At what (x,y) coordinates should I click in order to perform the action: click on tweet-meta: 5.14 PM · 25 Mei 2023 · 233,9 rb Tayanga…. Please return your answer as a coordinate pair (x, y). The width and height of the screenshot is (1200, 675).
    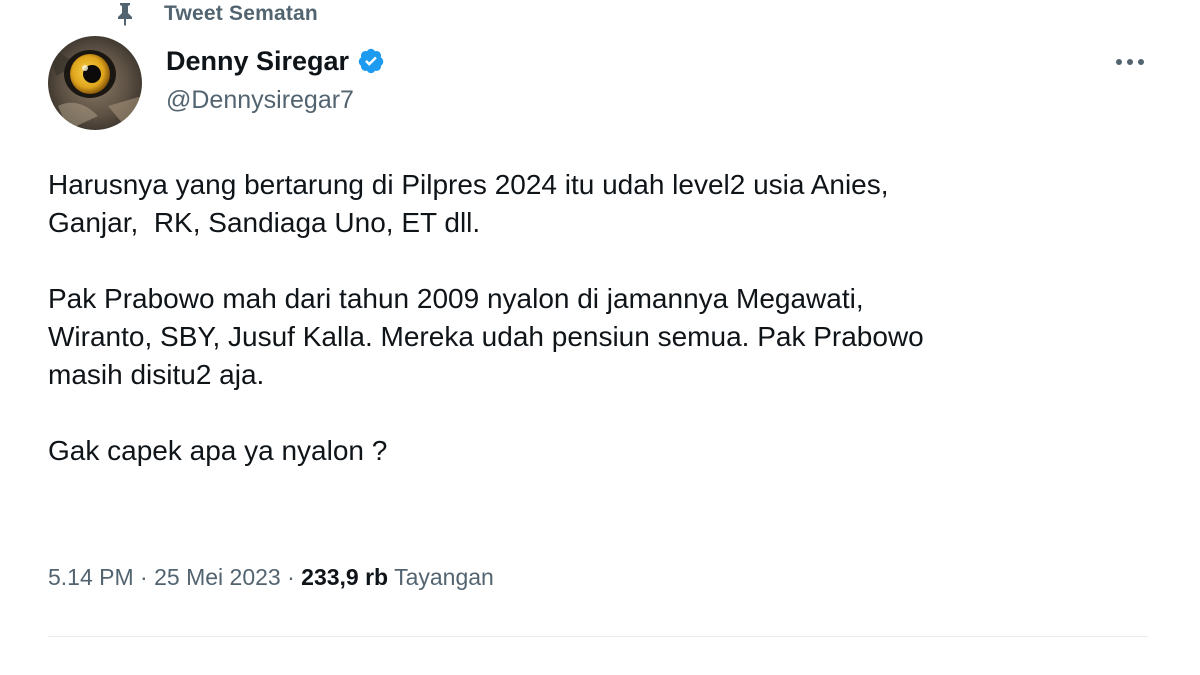
    Looking at the image, I should click on (271, 577).